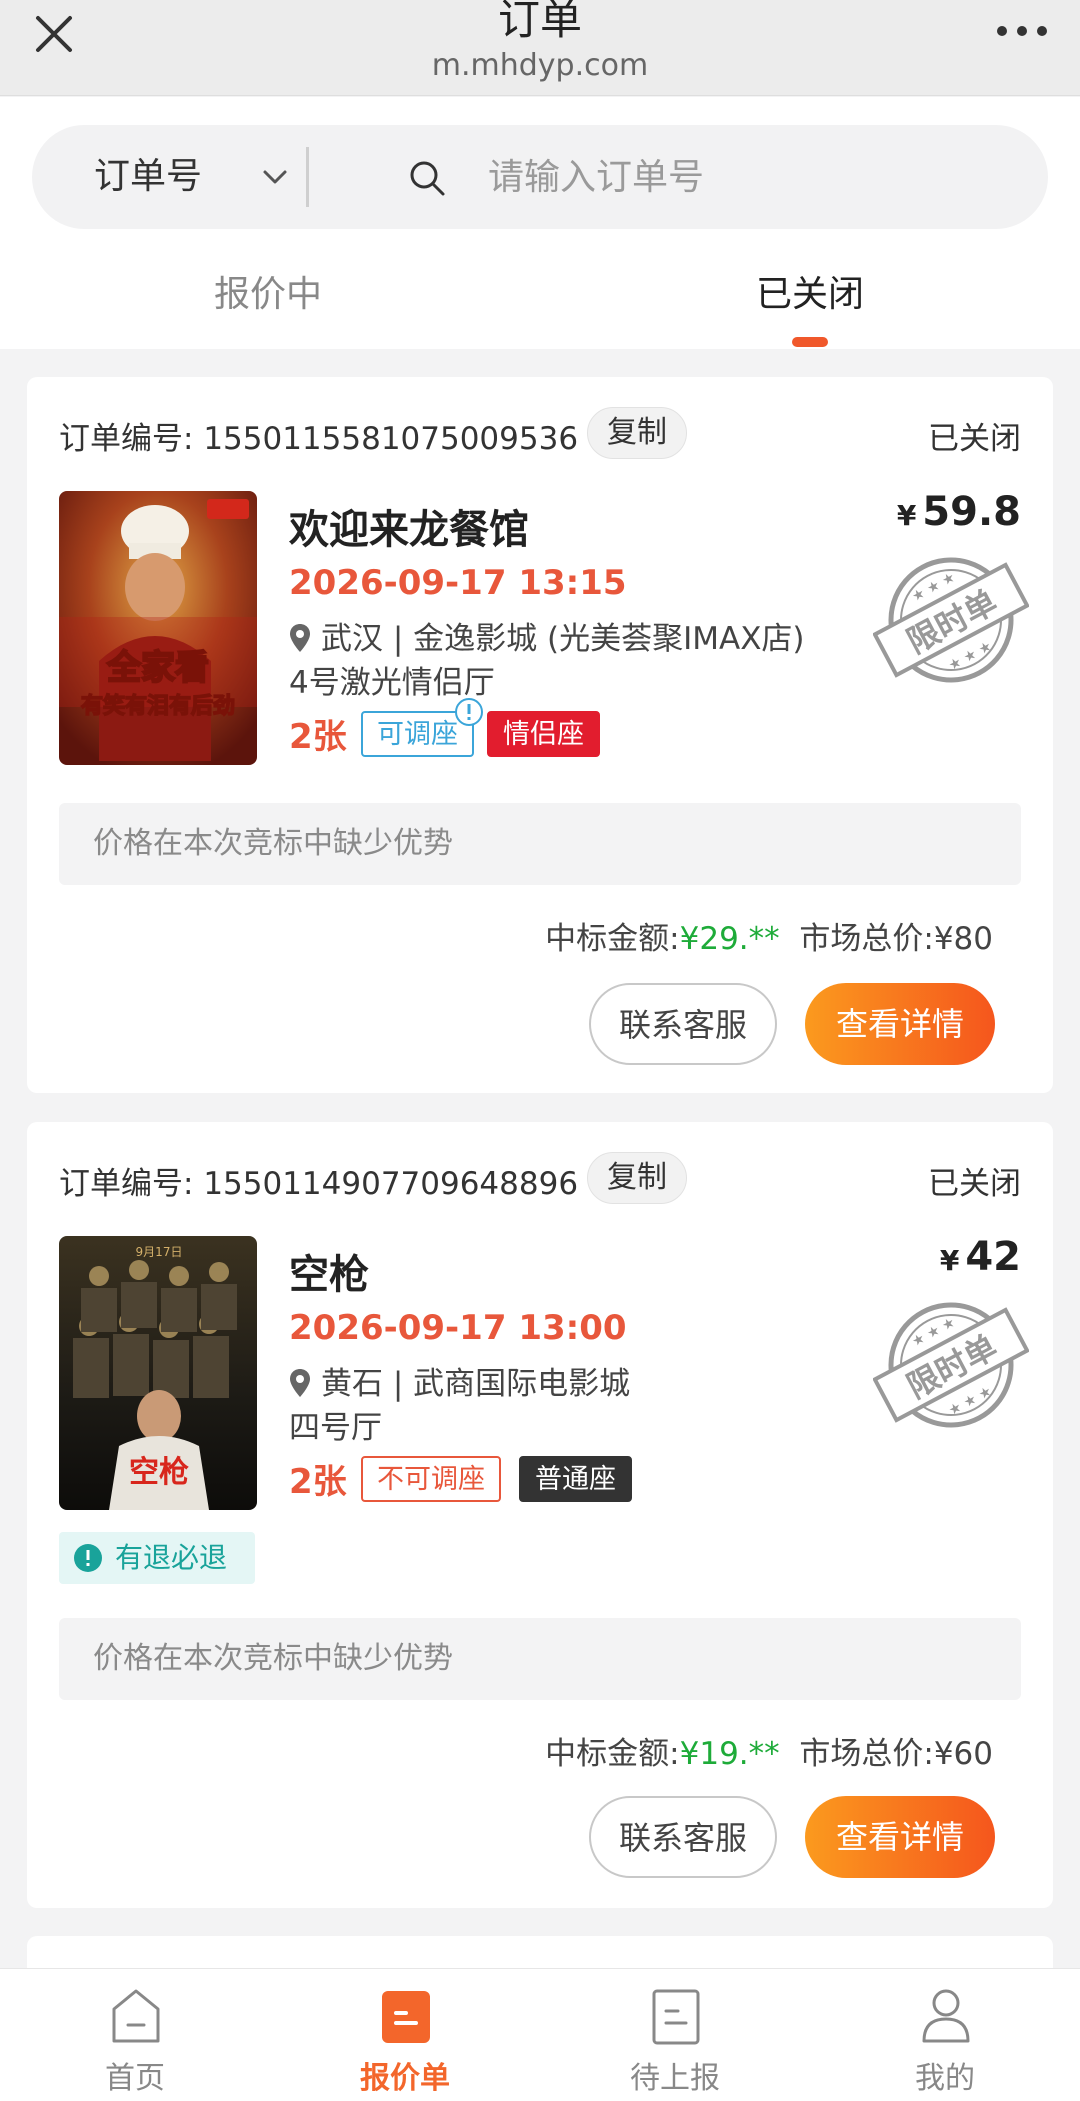  Describe the element at coordinates (748, 177) in the screenshot. I see `search-input` at that location.